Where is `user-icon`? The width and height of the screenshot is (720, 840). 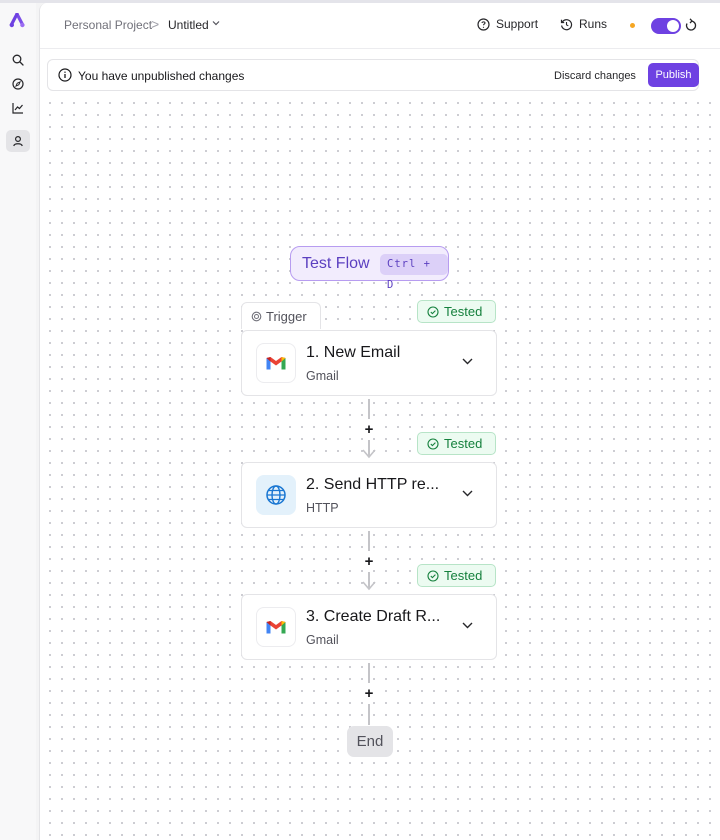
user-icon is located at coordinates (18, 141).